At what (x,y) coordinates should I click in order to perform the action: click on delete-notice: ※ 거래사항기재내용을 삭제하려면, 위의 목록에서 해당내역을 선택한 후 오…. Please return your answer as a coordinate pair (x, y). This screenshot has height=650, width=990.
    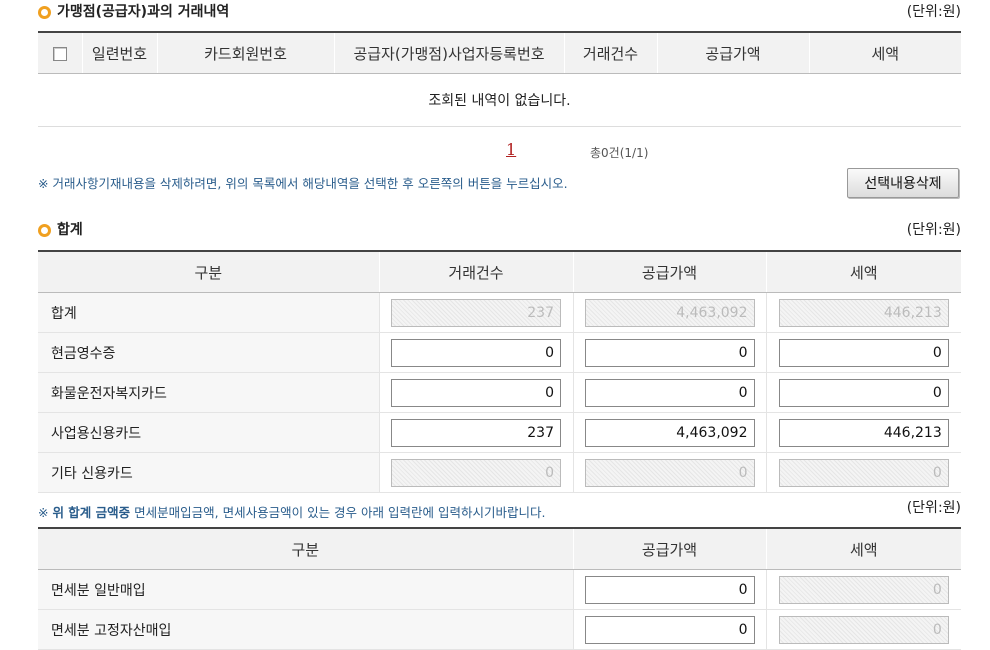
    Looking at the image, I should click on (303, 183).